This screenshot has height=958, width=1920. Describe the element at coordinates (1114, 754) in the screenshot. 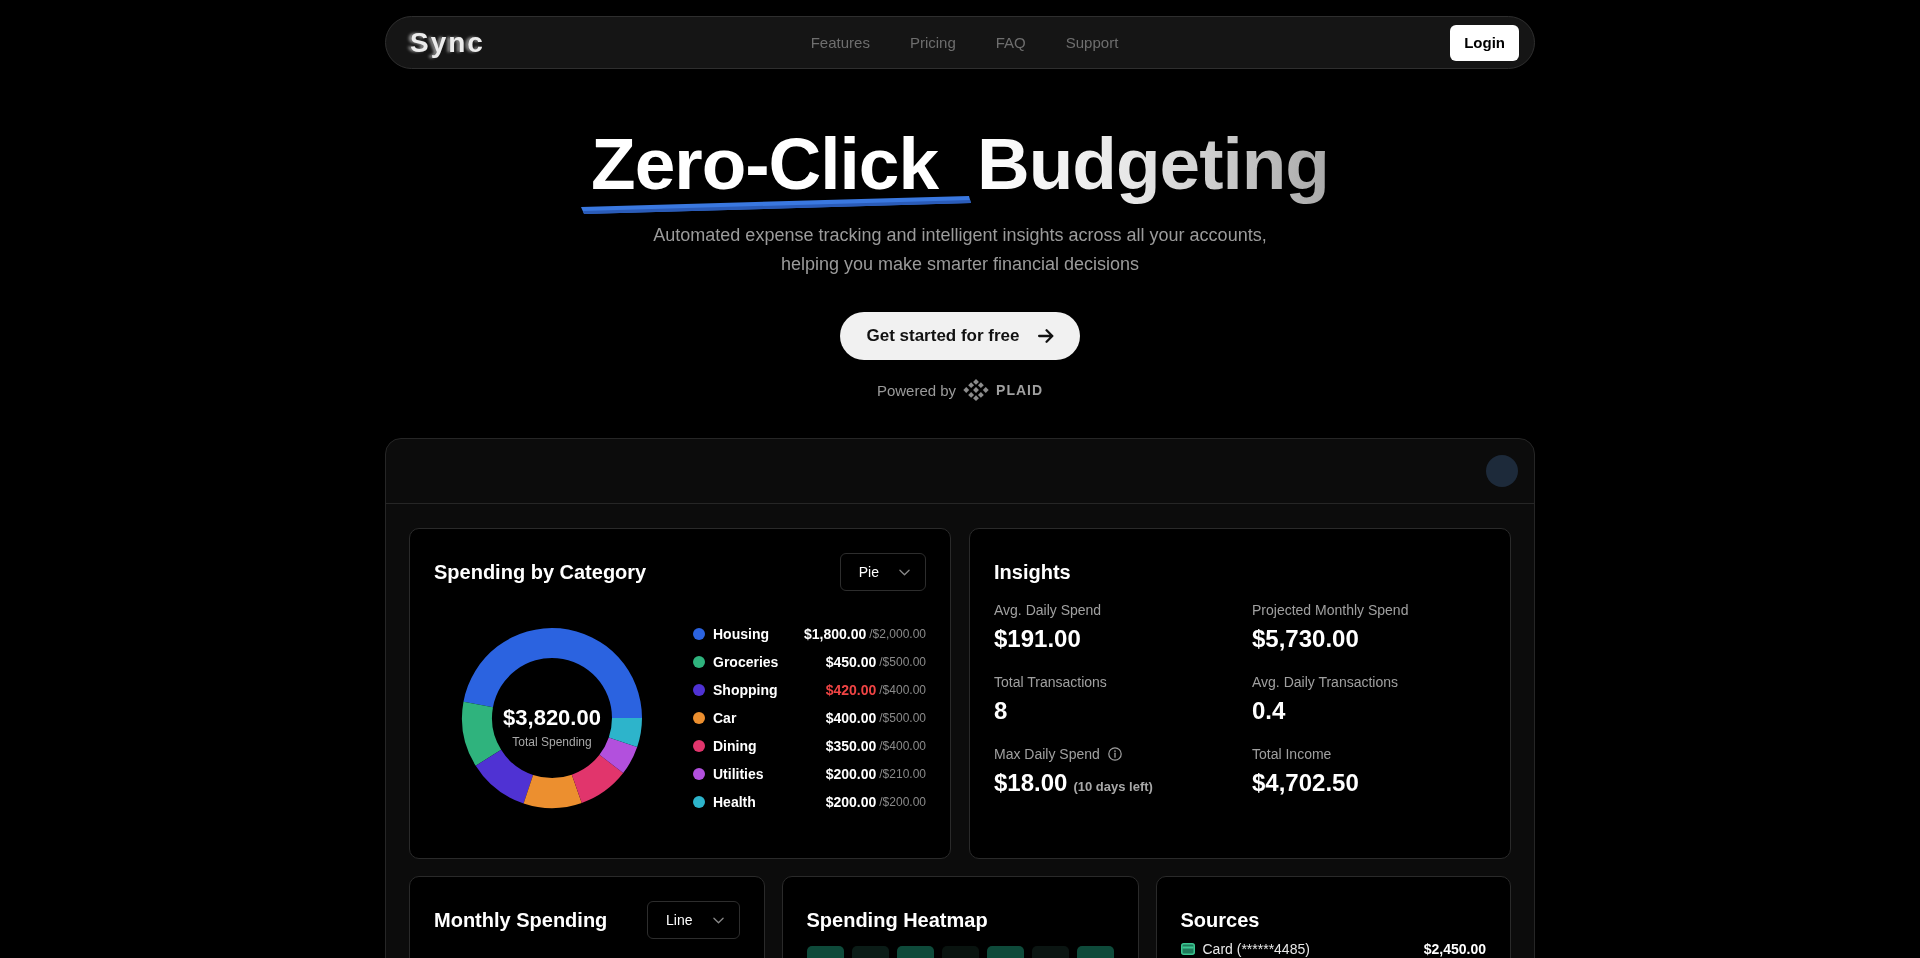

I see `info-icon` at that location.